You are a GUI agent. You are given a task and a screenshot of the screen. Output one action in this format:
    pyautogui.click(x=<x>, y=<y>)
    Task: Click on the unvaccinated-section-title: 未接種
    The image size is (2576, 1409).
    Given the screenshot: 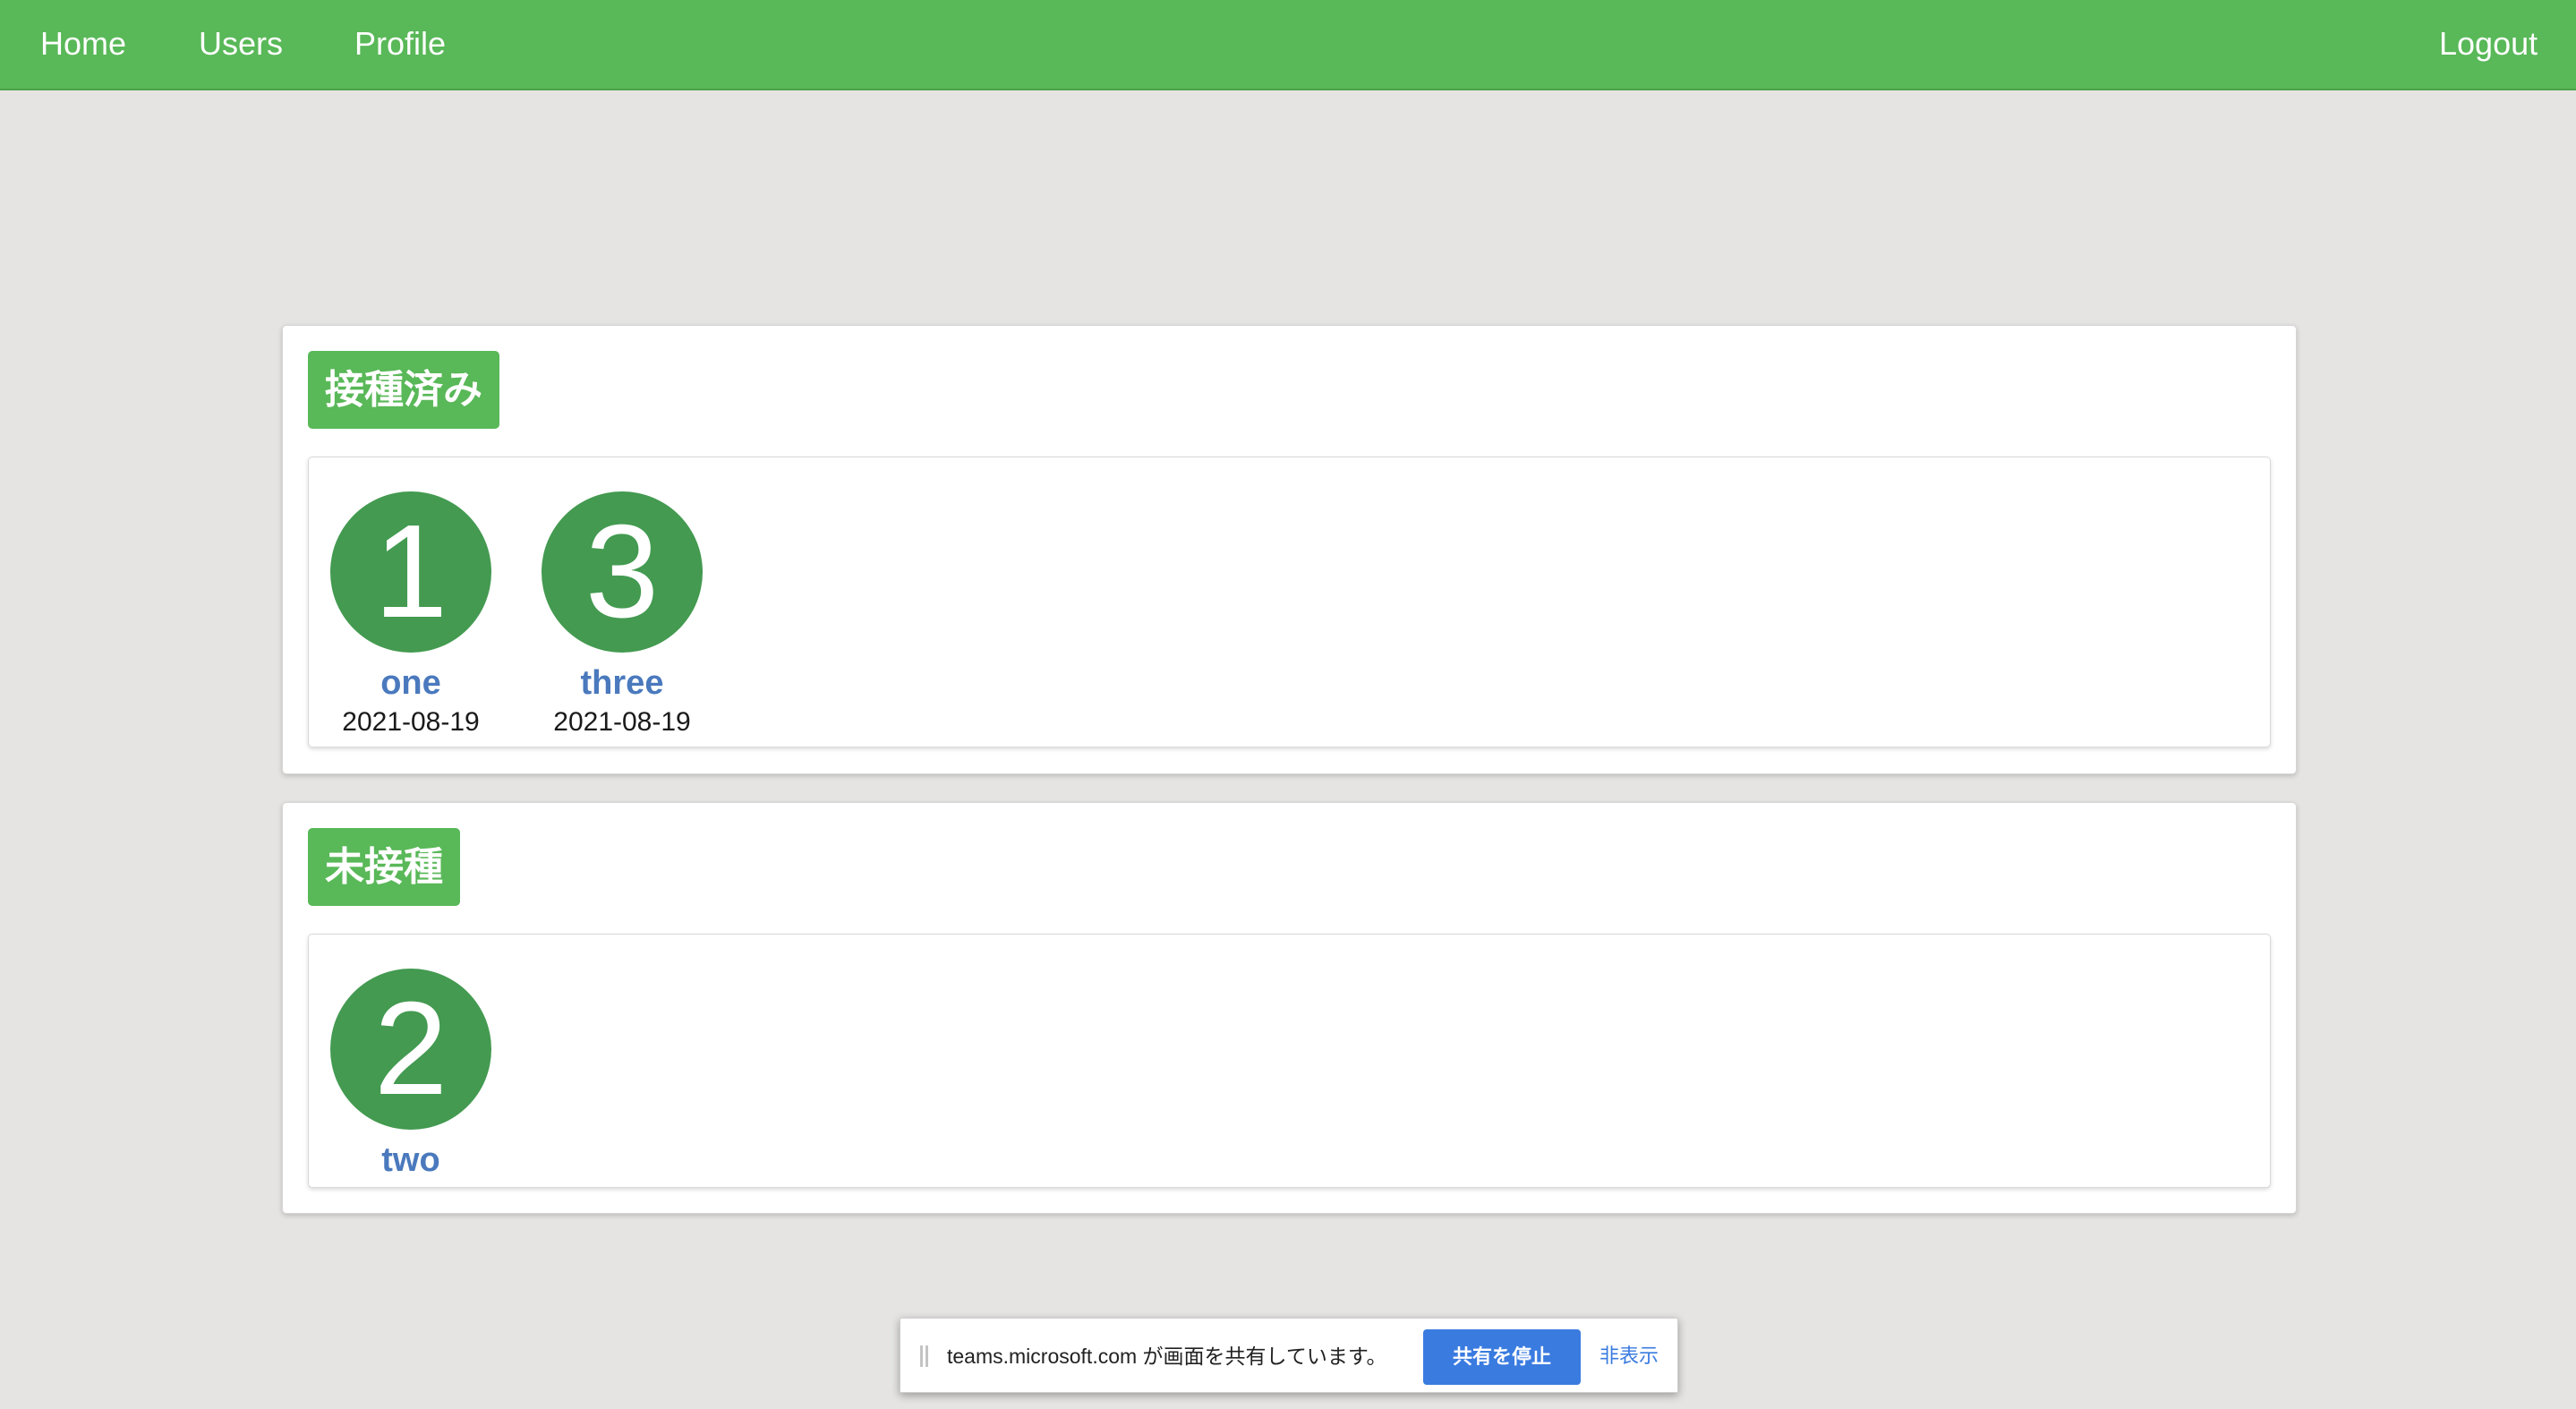 What is the action you would take?
    pyautogui.click(x=384, y=867)
    